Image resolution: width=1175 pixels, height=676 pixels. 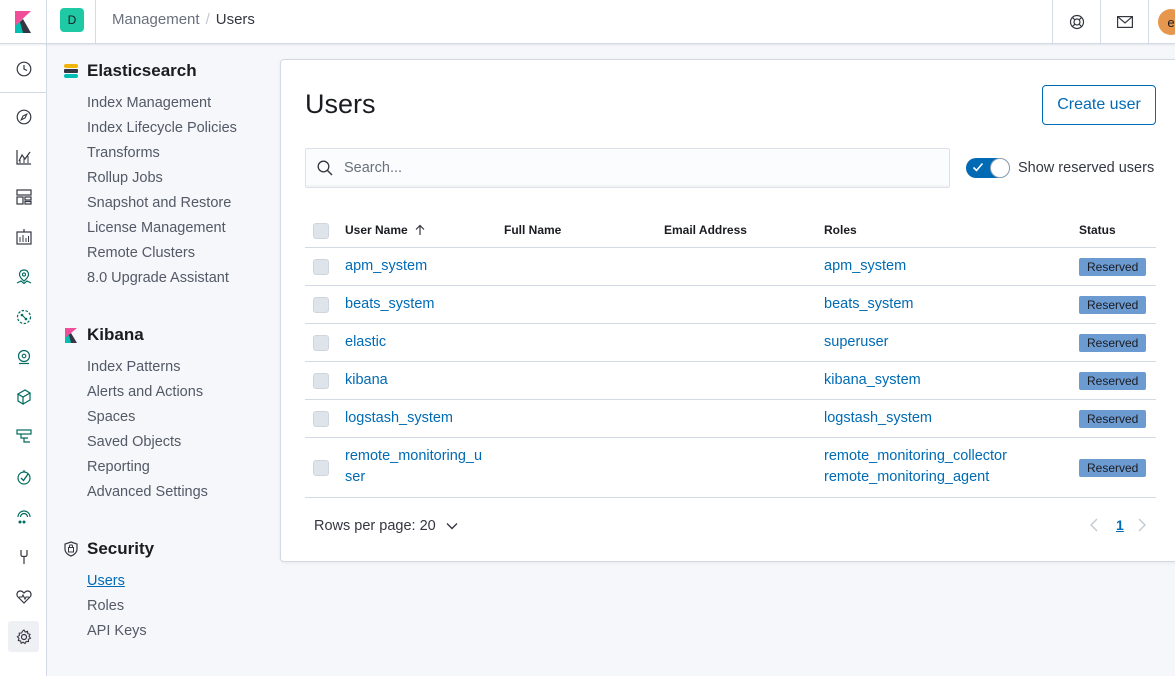 What do you see at coordinates (156, 228) in the screenshot?
I see `nav-item-license-management: License Management` at bounding box center [156, 228].